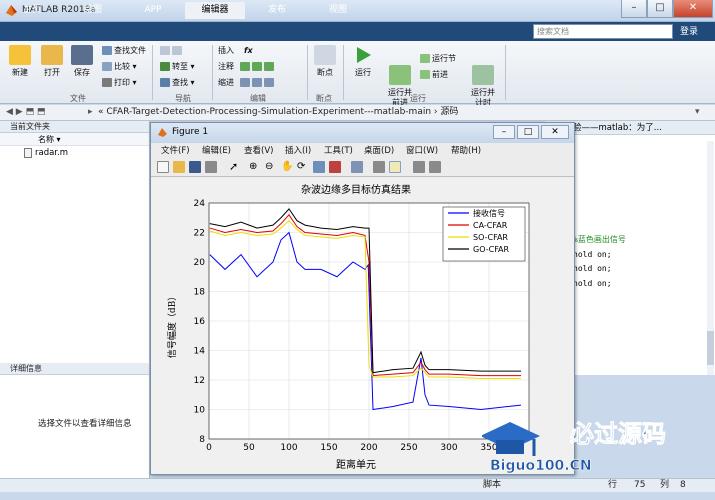  I want to click on open-icon, so click(179, 167).